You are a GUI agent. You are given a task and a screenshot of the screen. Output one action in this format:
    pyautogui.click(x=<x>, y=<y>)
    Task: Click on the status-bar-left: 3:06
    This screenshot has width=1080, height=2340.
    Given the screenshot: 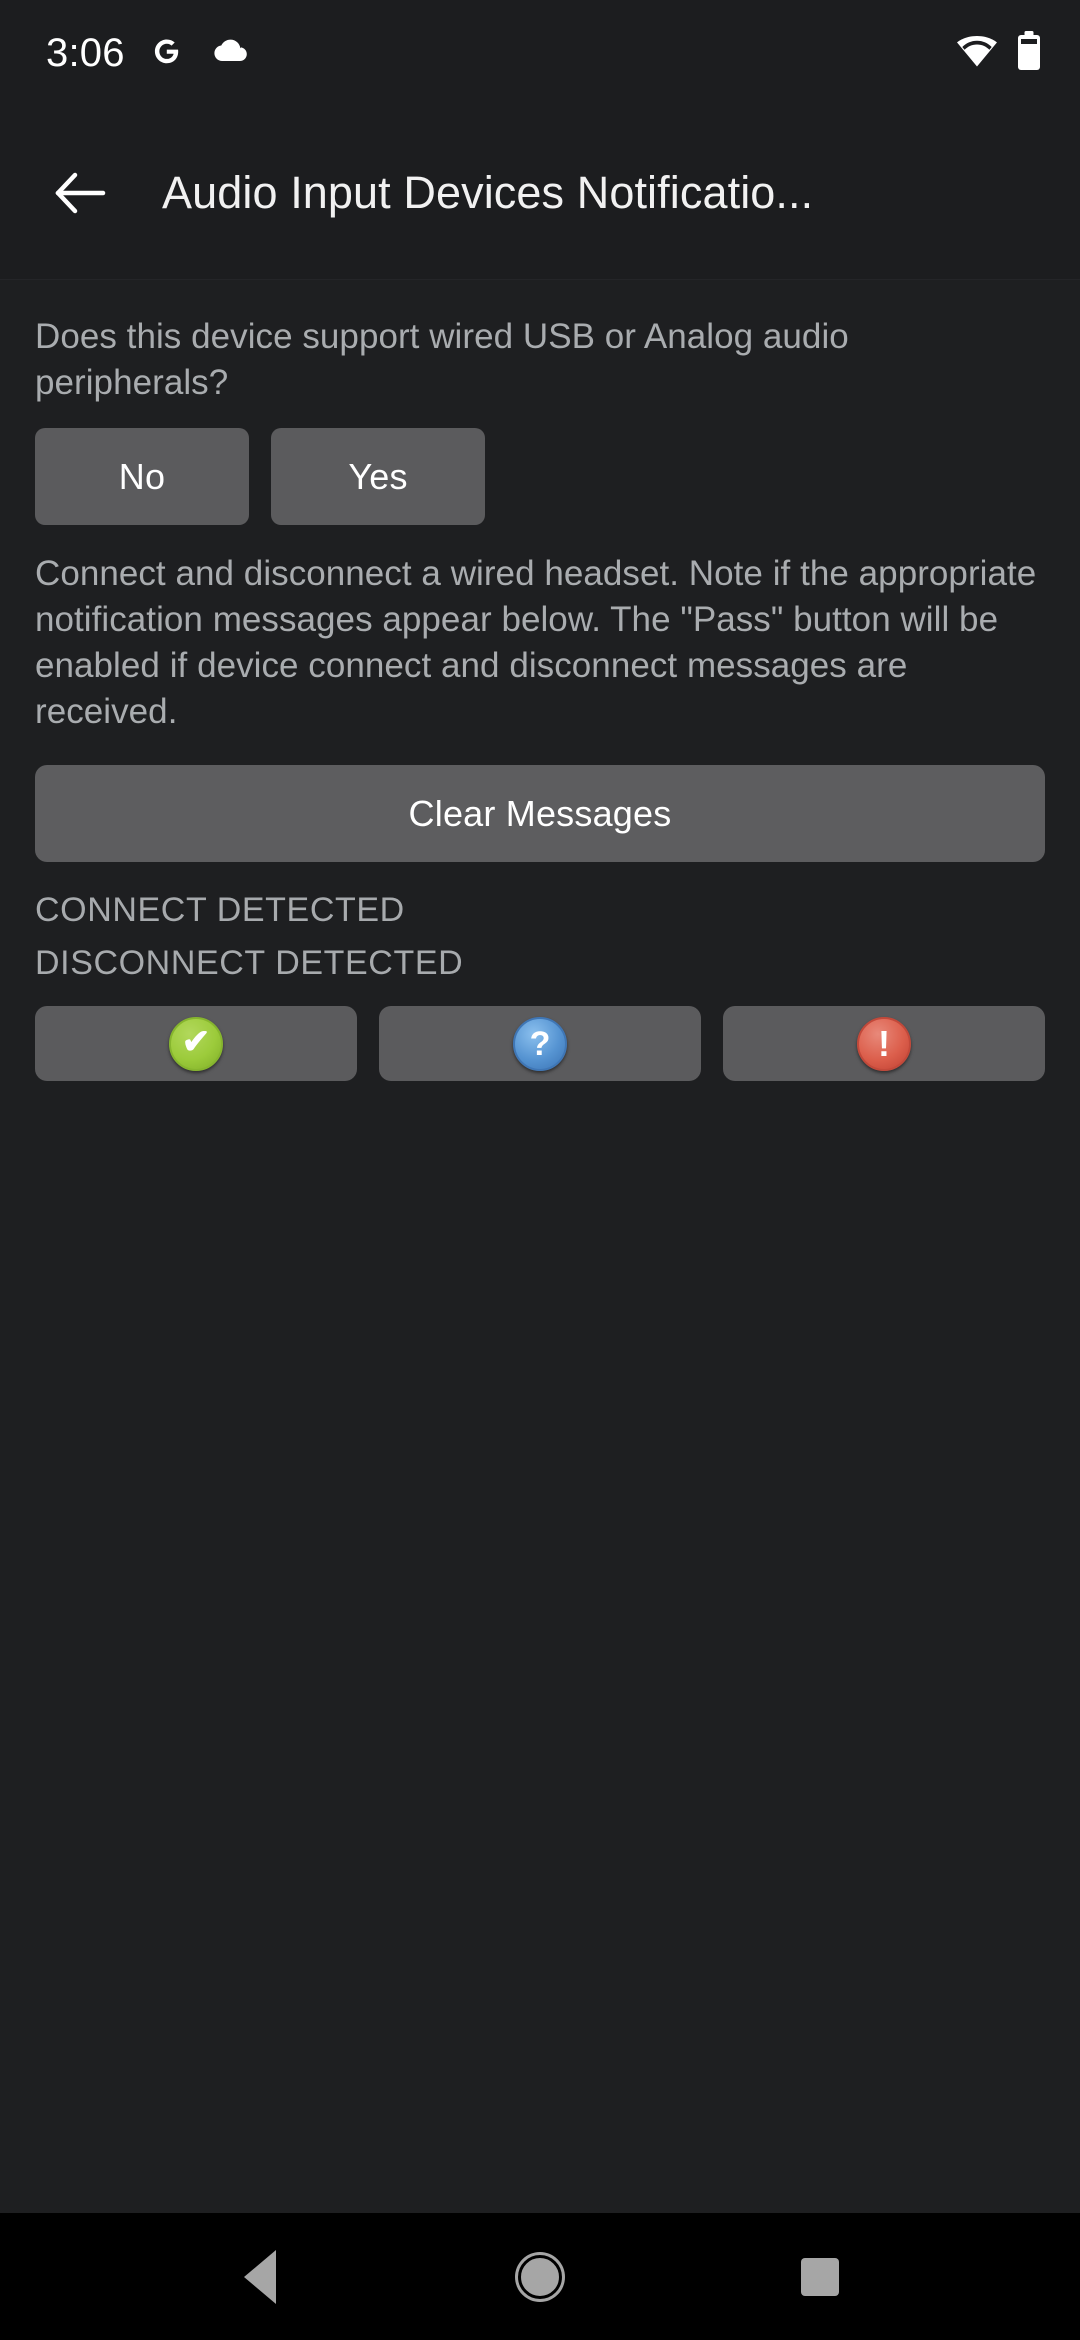 What is the action you would take?
    pyautogui.click(x=147, y=53)
    